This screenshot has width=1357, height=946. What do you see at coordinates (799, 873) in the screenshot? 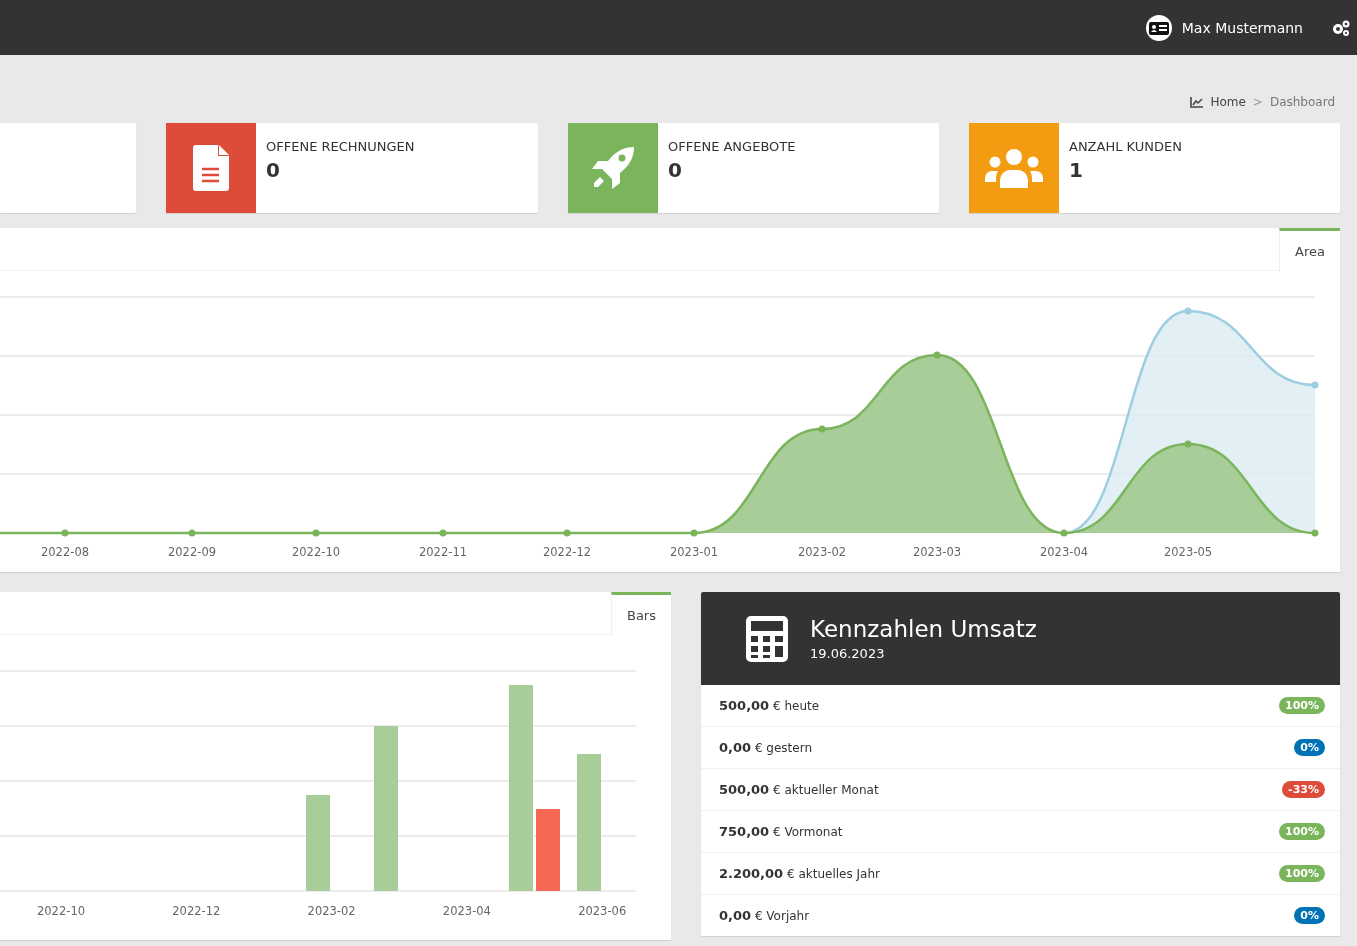
I see `kpi-text: 2.200,00 € aktuelles Jahr` at bounding box center [799, 873].